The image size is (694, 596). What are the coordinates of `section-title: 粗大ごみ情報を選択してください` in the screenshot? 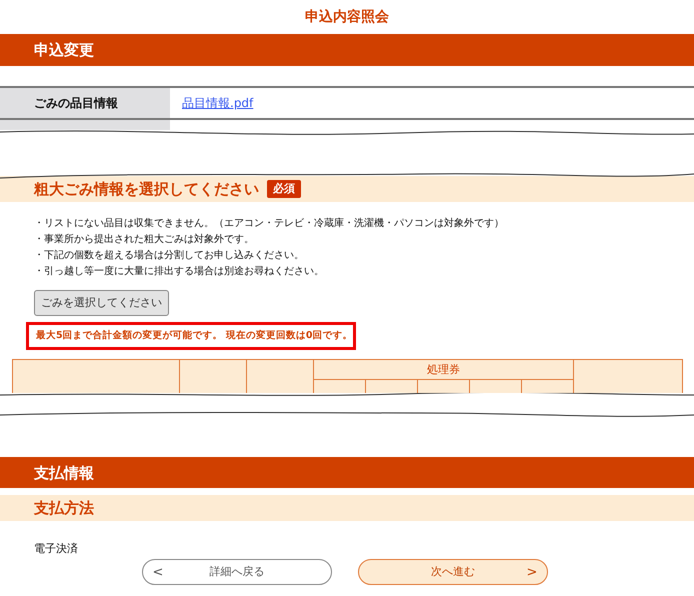 It's located at (146, 189).